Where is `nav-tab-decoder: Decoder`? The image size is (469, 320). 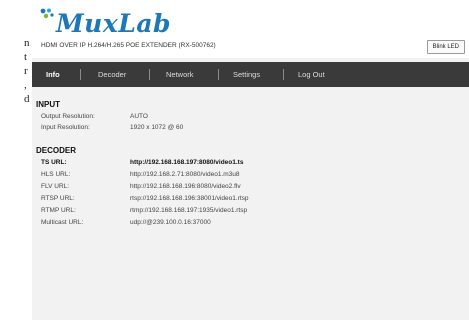
nav-tab-decoder: Decoder is located at coordinates (112, 74).